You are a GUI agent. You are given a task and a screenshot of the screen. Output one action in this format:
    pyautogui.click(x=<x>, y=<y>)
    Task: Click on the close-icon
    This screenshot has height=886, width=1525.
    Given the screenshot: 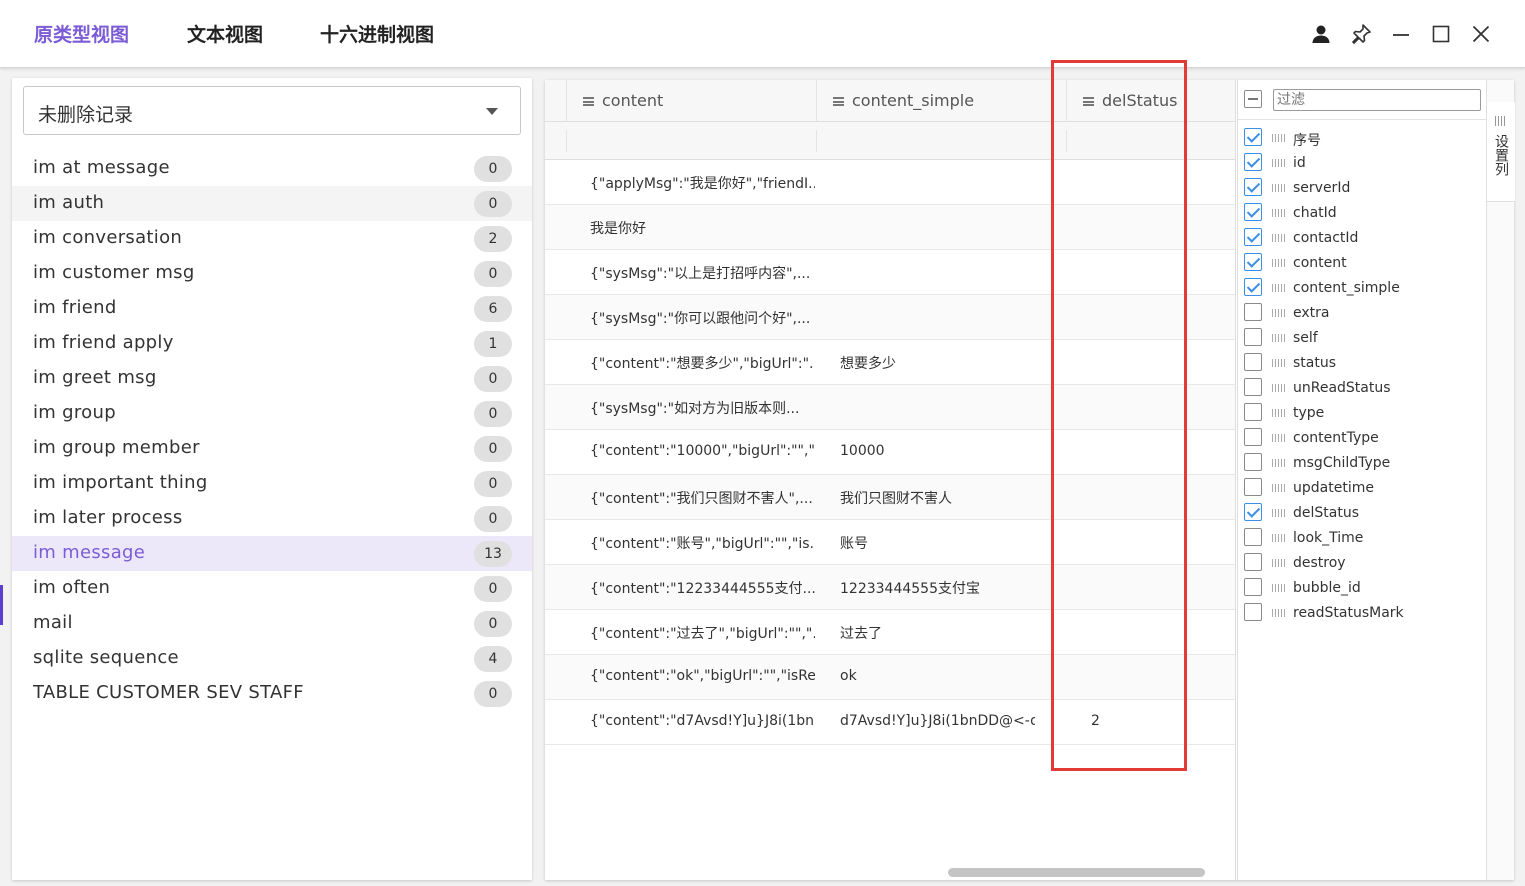 What is the action you would take?
    pyautogui.click(x=1481, y=34)
    